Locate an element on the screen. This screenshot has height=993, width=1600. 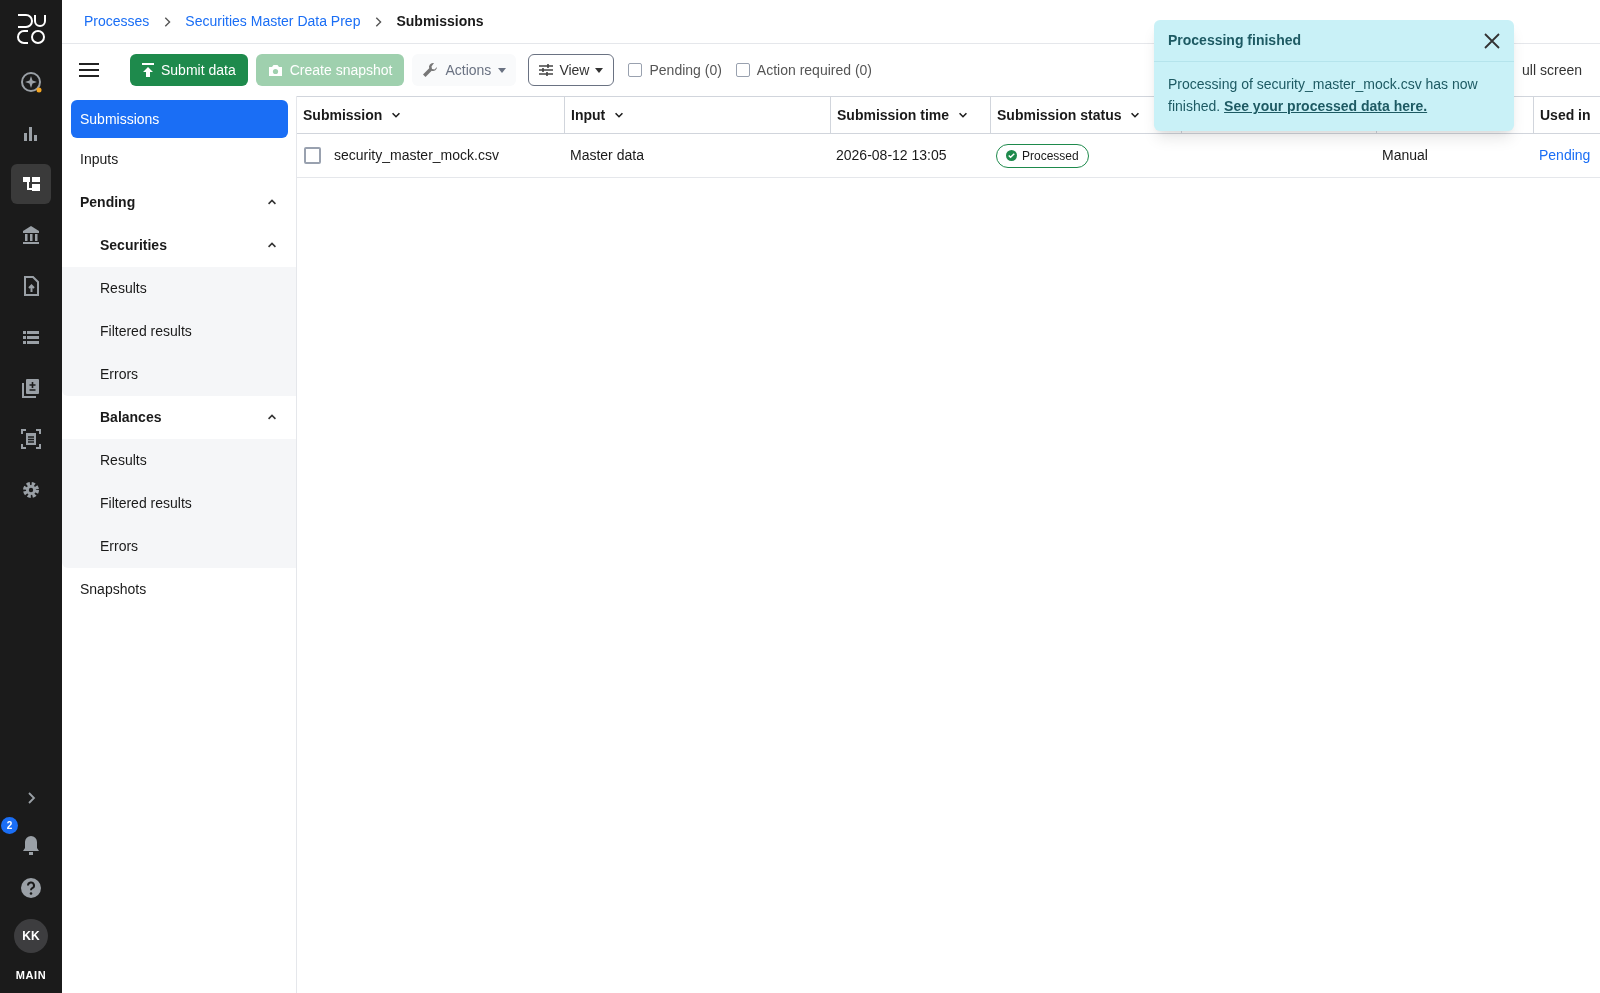
table-cell: Manual is located at coordinates (1405, 155).